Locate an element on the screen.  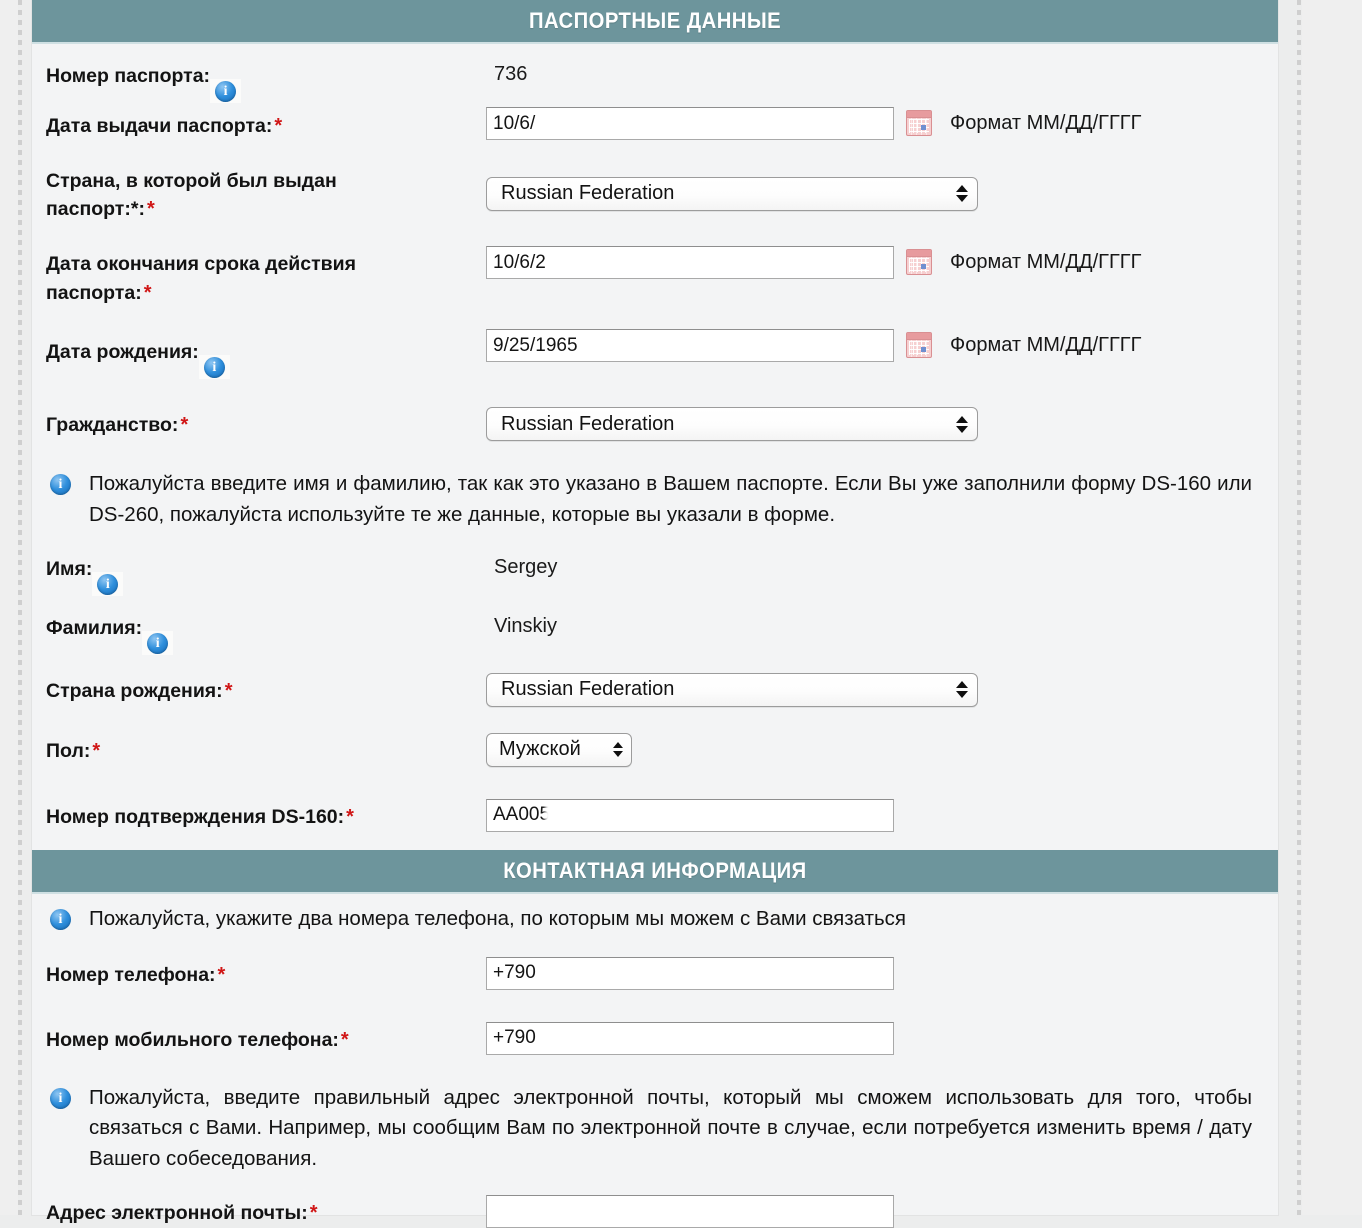
field-mobile-phone: +790 is located at coordinates (875, 1035).